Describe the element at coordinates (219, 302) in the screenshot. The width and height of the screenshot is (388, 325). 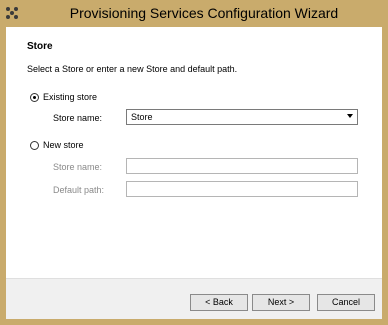
I see `back-button: < Back` at that location.